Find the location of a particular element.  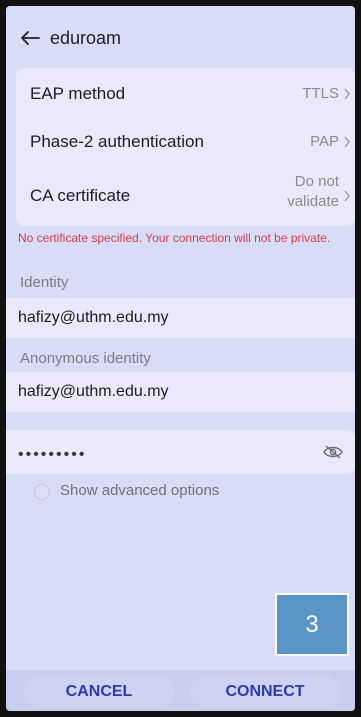

phase2-row: Phase-2 authentication PAP is located at coordinates (185, 142).